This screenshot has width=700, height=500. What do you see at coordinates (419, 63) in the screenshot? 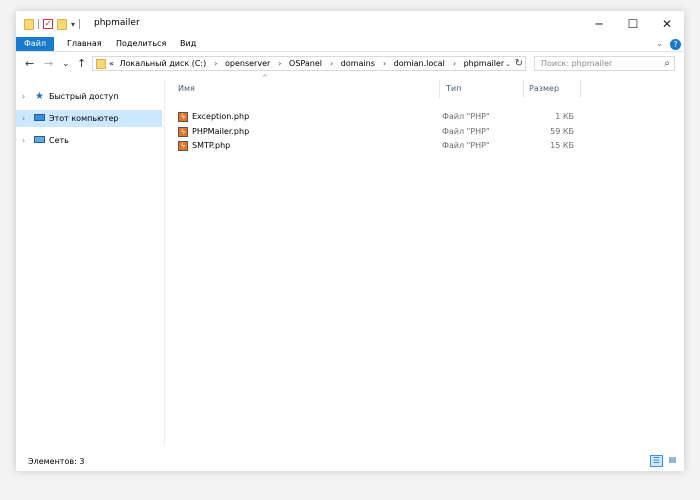
I see `breadcrumb-segment: domian.local` at bounding box center [419, 63].